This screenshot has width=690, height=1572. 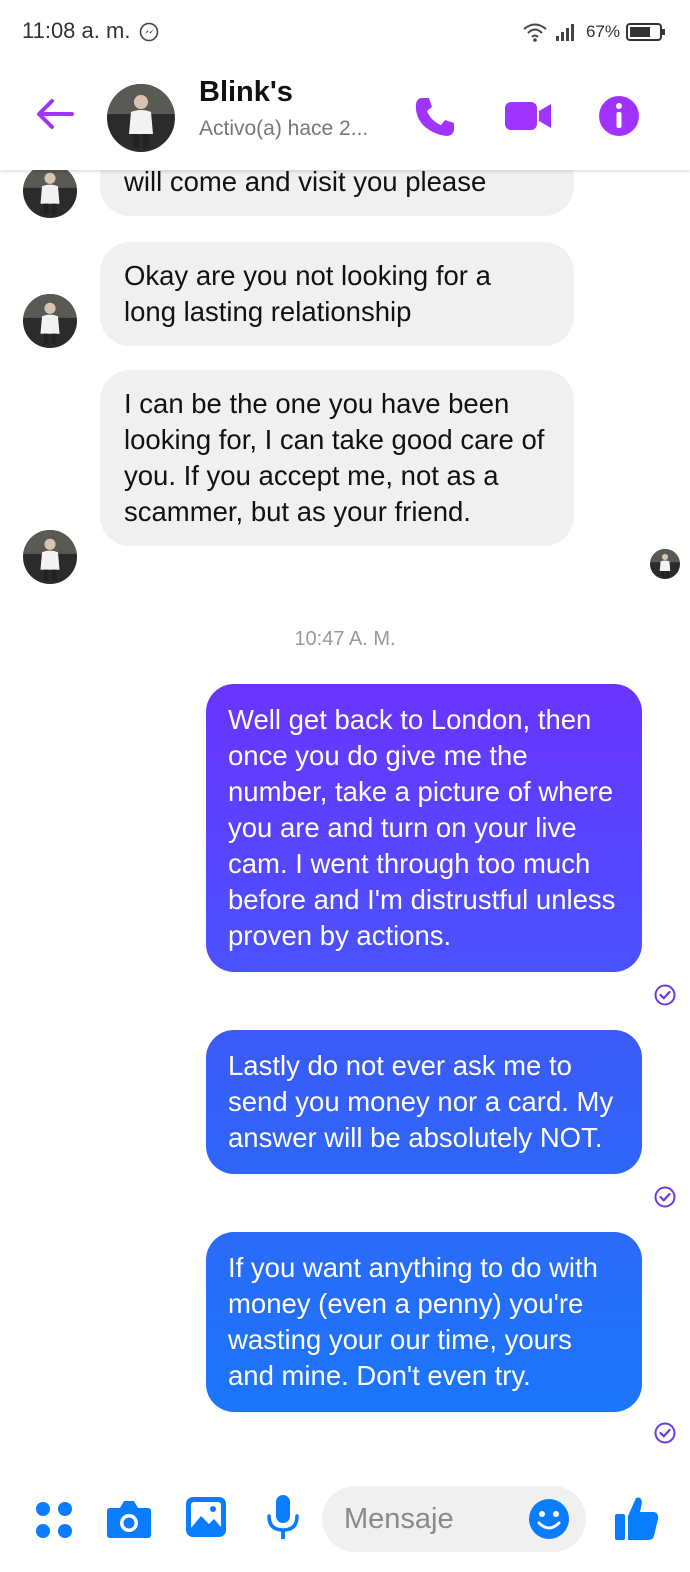 What do you see at coordinates (637, 1518) in the screenshot?
I see `thumbs-up-icon` at bounding box center [637, 1518].